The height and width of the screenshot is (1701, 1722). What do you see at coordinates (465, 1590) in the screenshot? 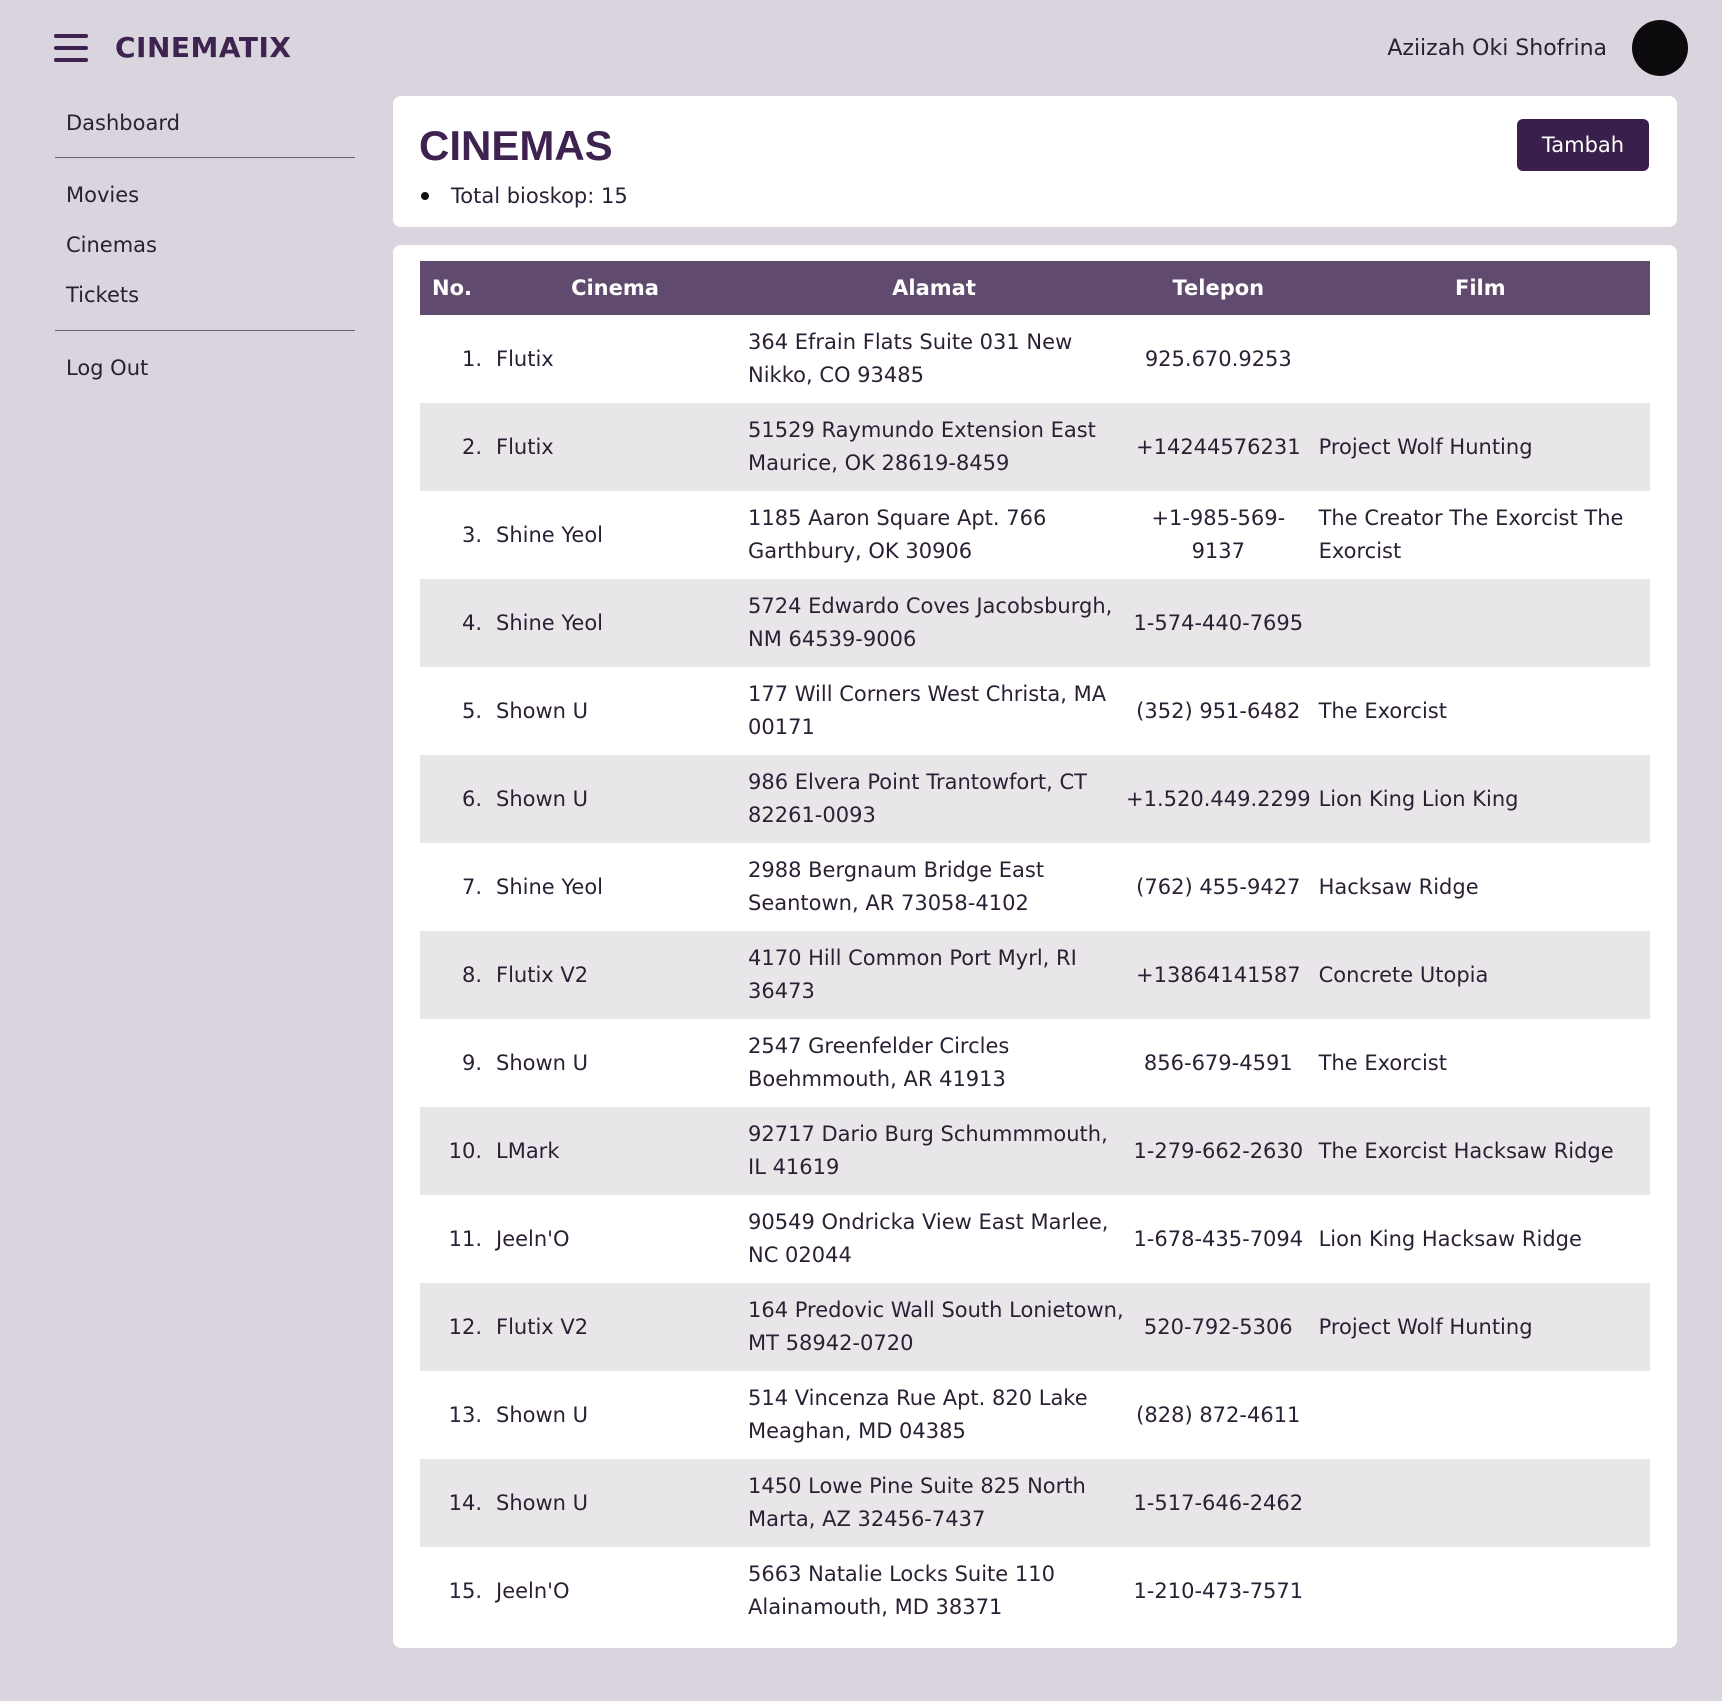
I see `cell-no: 15.` at bounding box center [465, 1590].